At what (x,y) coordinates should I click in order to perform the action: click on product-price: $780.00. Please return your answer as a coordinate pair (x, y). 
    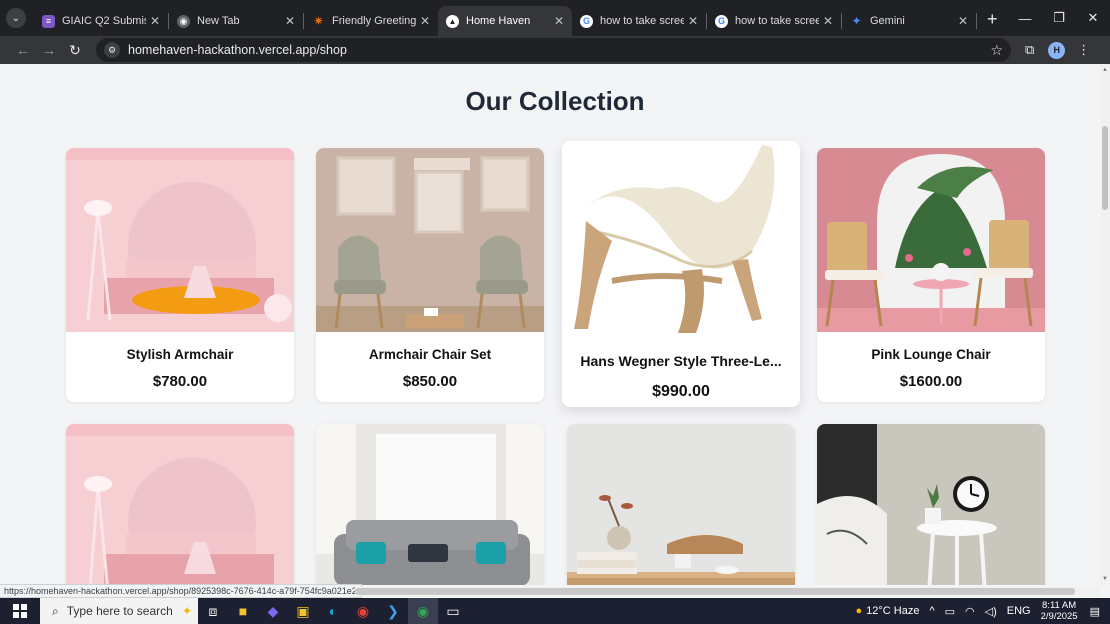
    Looking at the image, I should click on (180, 381).